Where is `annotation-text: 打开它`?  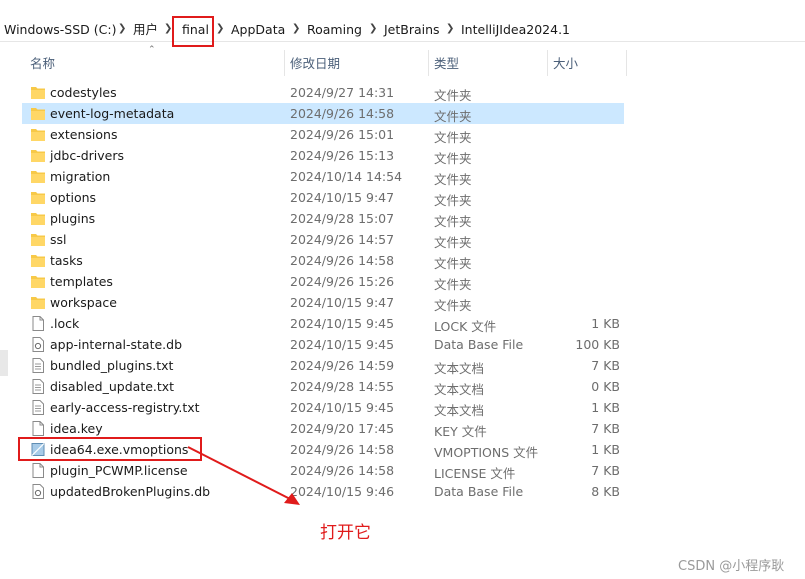
annotation-text: 打开它 is located at coordinates (345, 533).